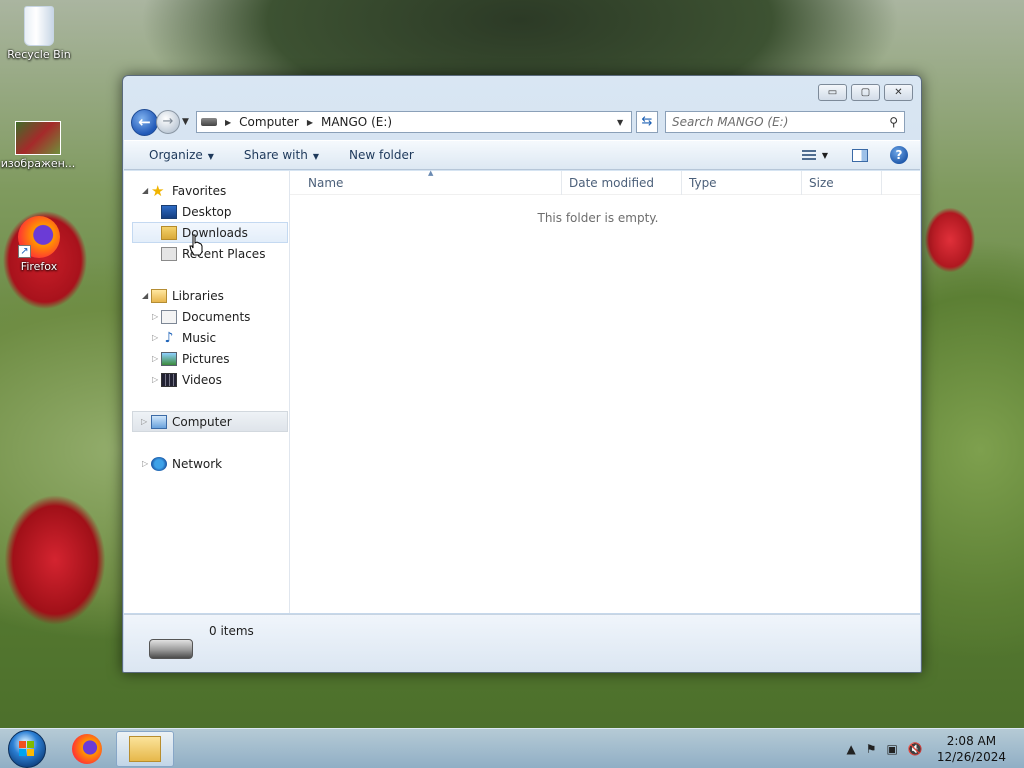 Image resolution: width=1024 pixels, height=768 pixels. What do you see at coordinates (168, 122) in the screenshot?
I see `forward-button: →` at bounding box center [168, 122].